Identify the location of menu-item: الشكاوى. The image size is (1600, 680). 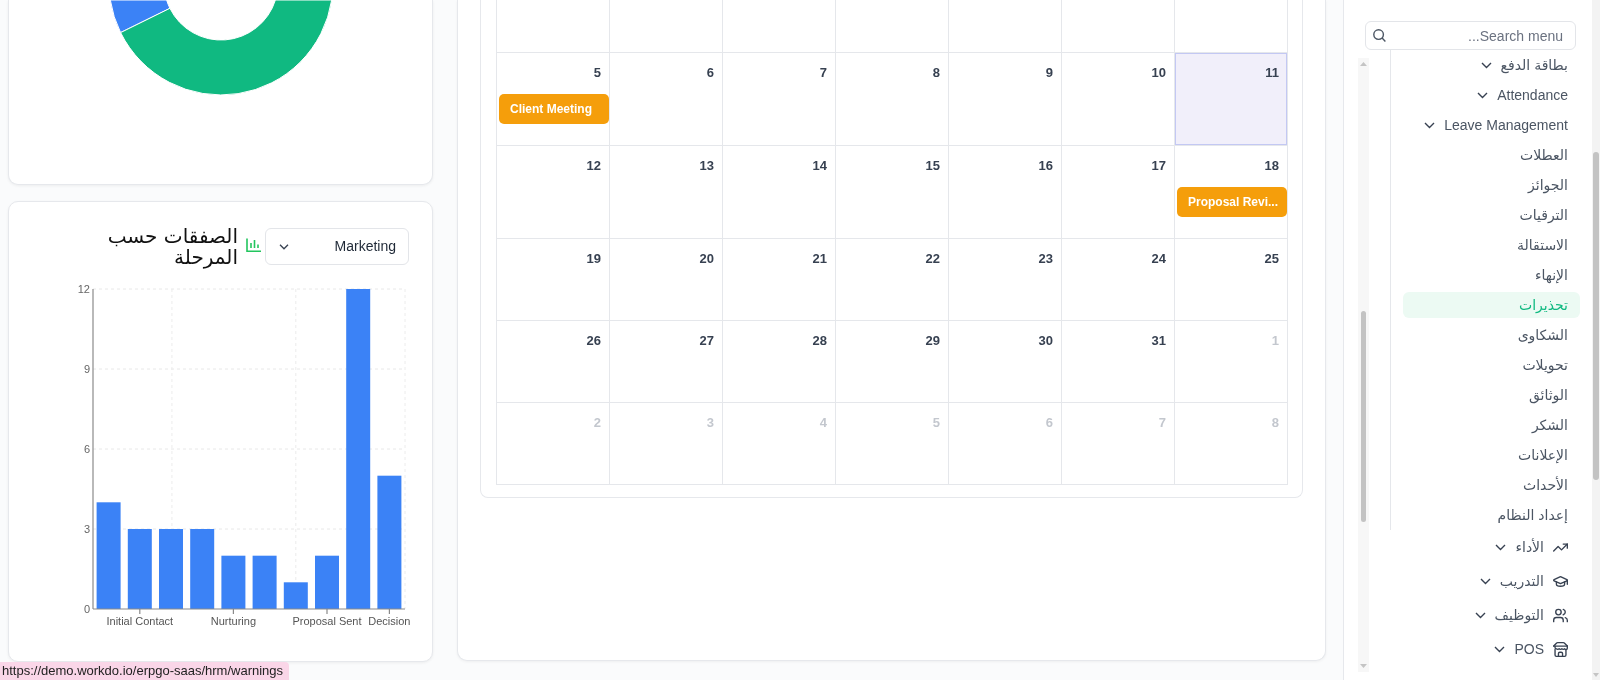
(1491, 335).